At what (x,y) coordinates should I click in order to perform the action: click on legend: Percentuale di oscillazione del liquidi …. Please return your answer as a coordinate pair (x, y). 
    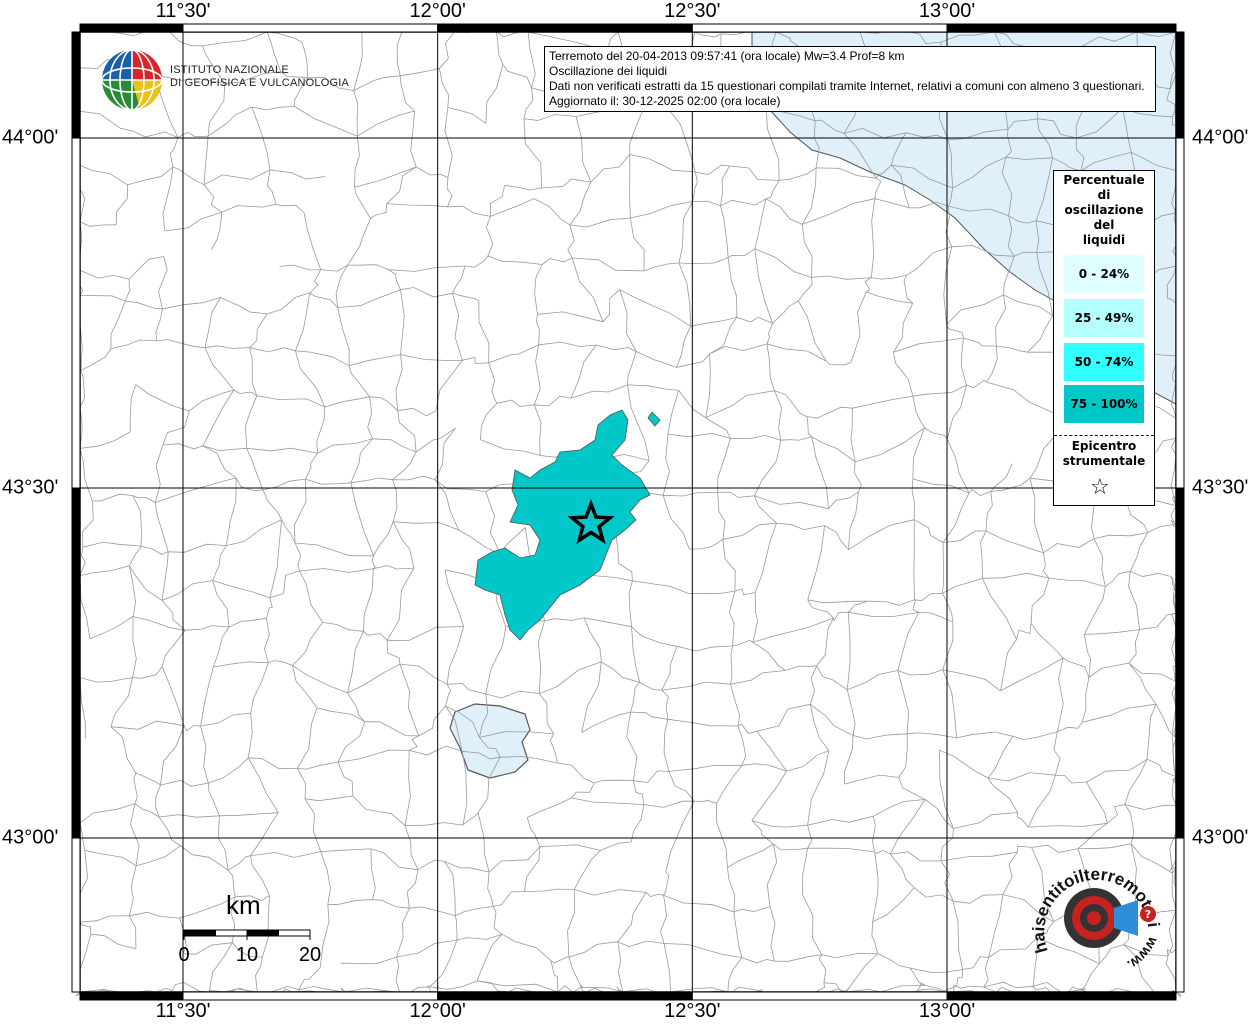
    Looking at the image, I should click on (1104, 338).